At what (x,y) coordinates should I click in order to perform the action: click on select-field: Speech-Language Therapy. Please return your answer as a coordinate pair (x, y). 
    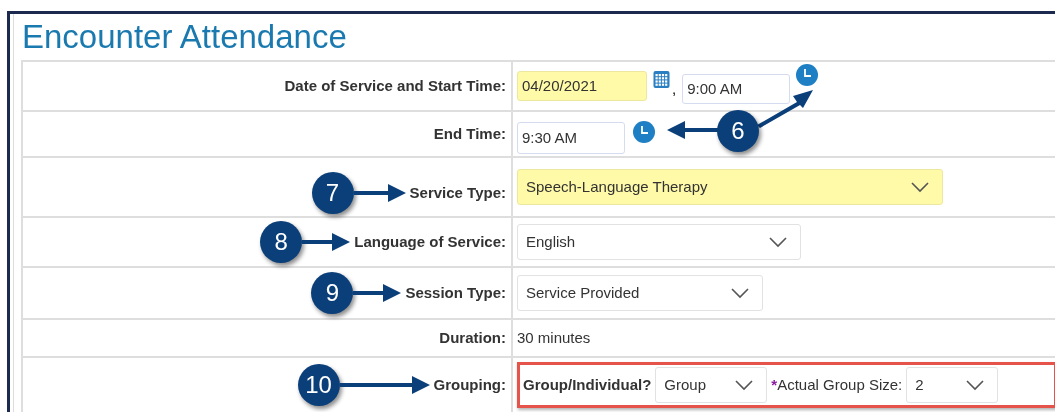
    Looking at the image, I should click on (730, 187).